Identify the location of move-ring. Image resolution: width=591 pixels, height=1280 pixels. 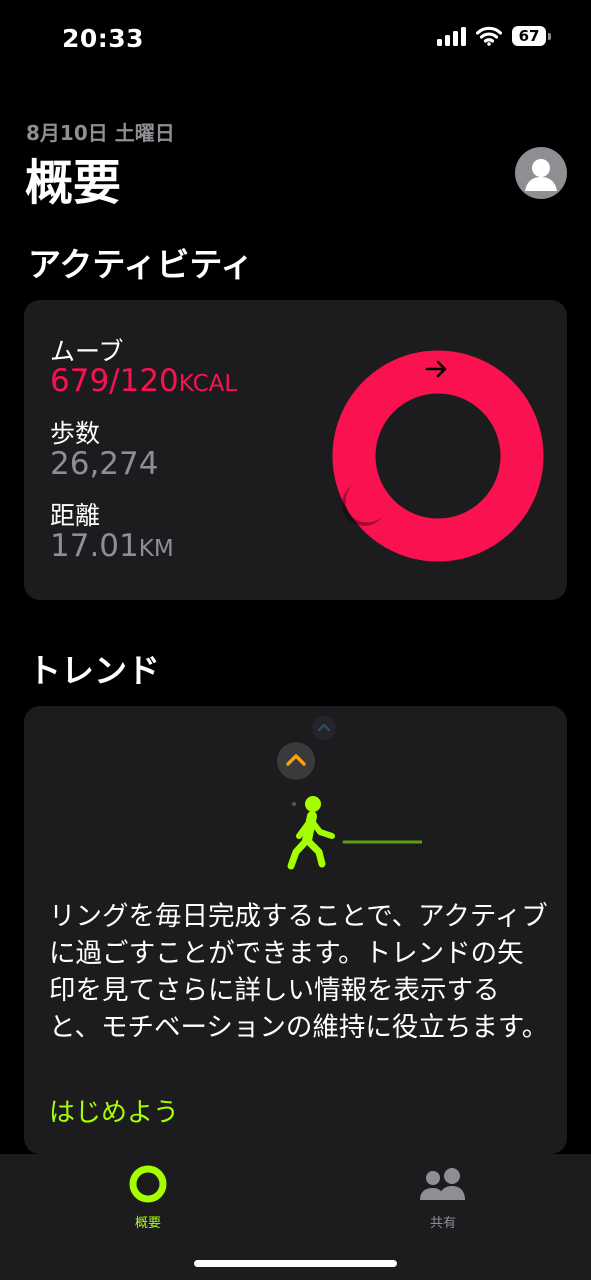
(438, 456).